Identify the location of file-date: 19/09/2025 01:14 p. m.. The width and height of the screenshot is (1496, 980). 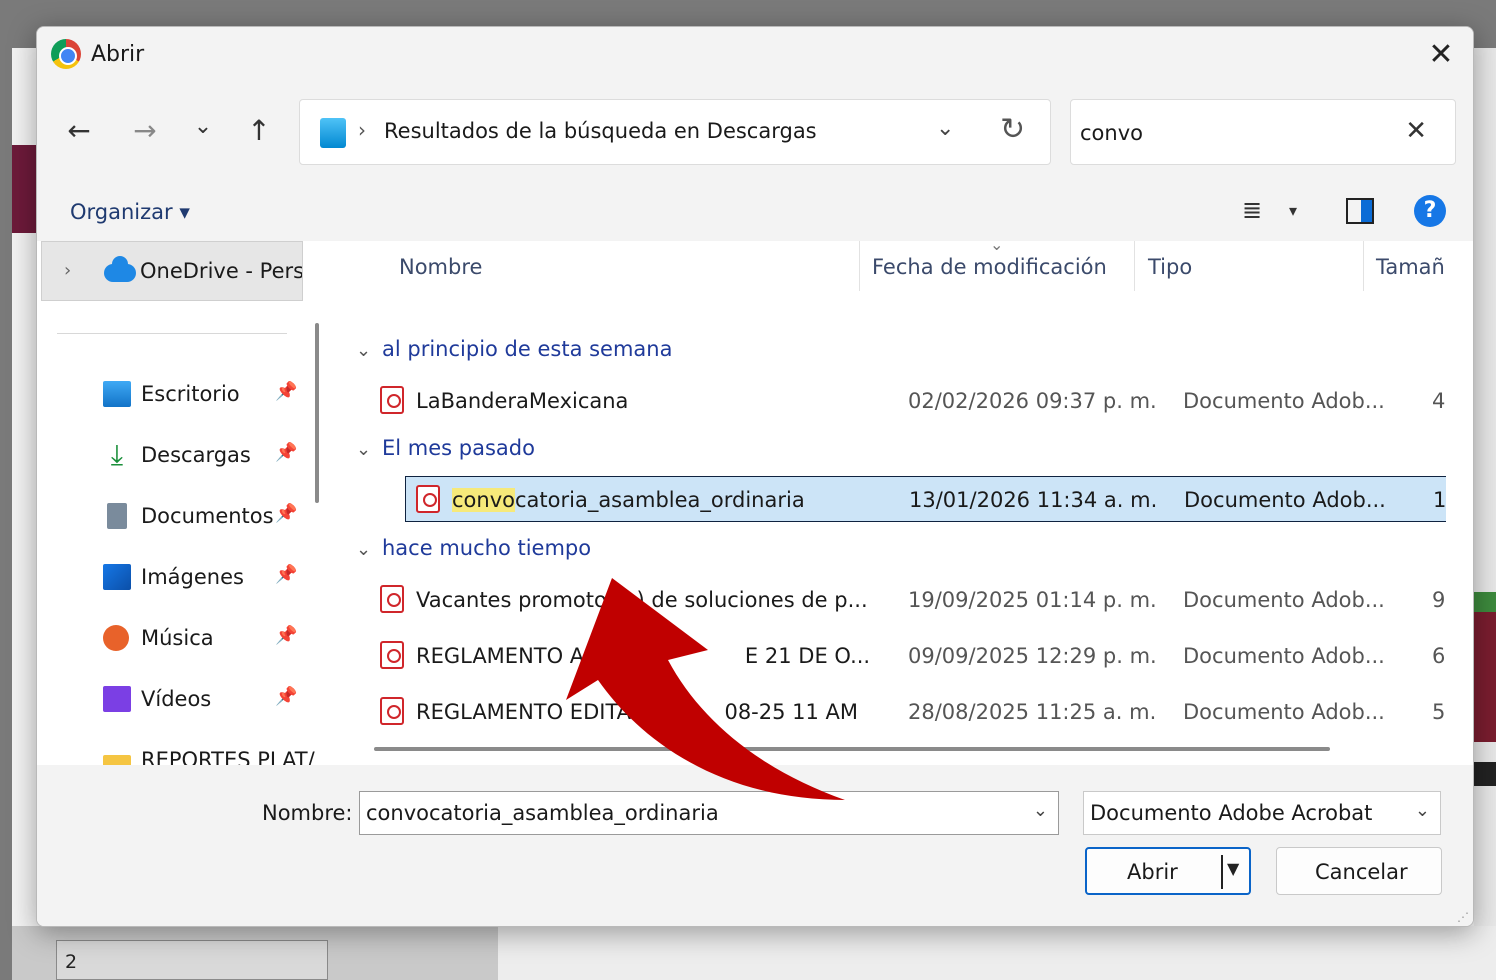
(1032, 600).